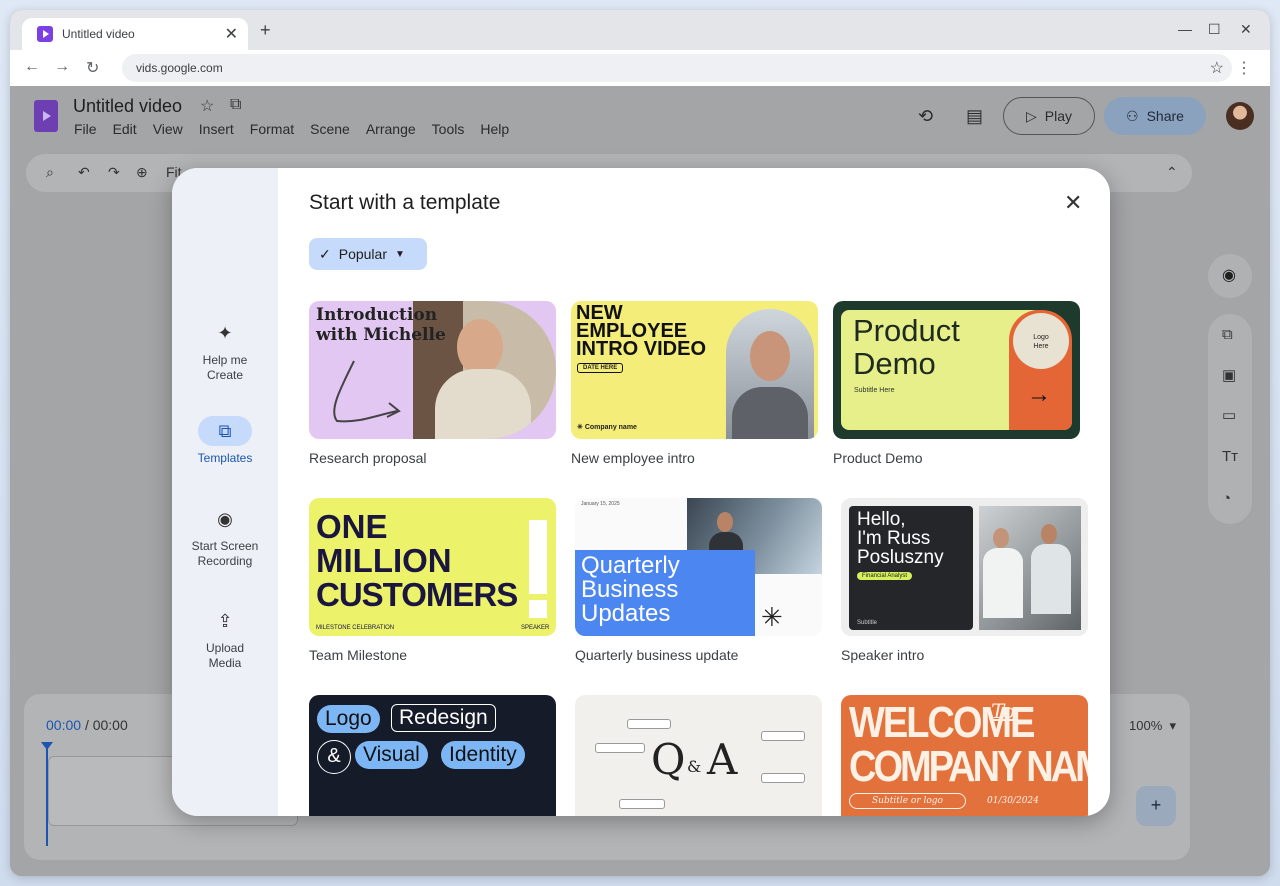  Describe the element at coordinates (874, 390) in the screenshot. I see `thumb-text: Subtitle Here` at that location.